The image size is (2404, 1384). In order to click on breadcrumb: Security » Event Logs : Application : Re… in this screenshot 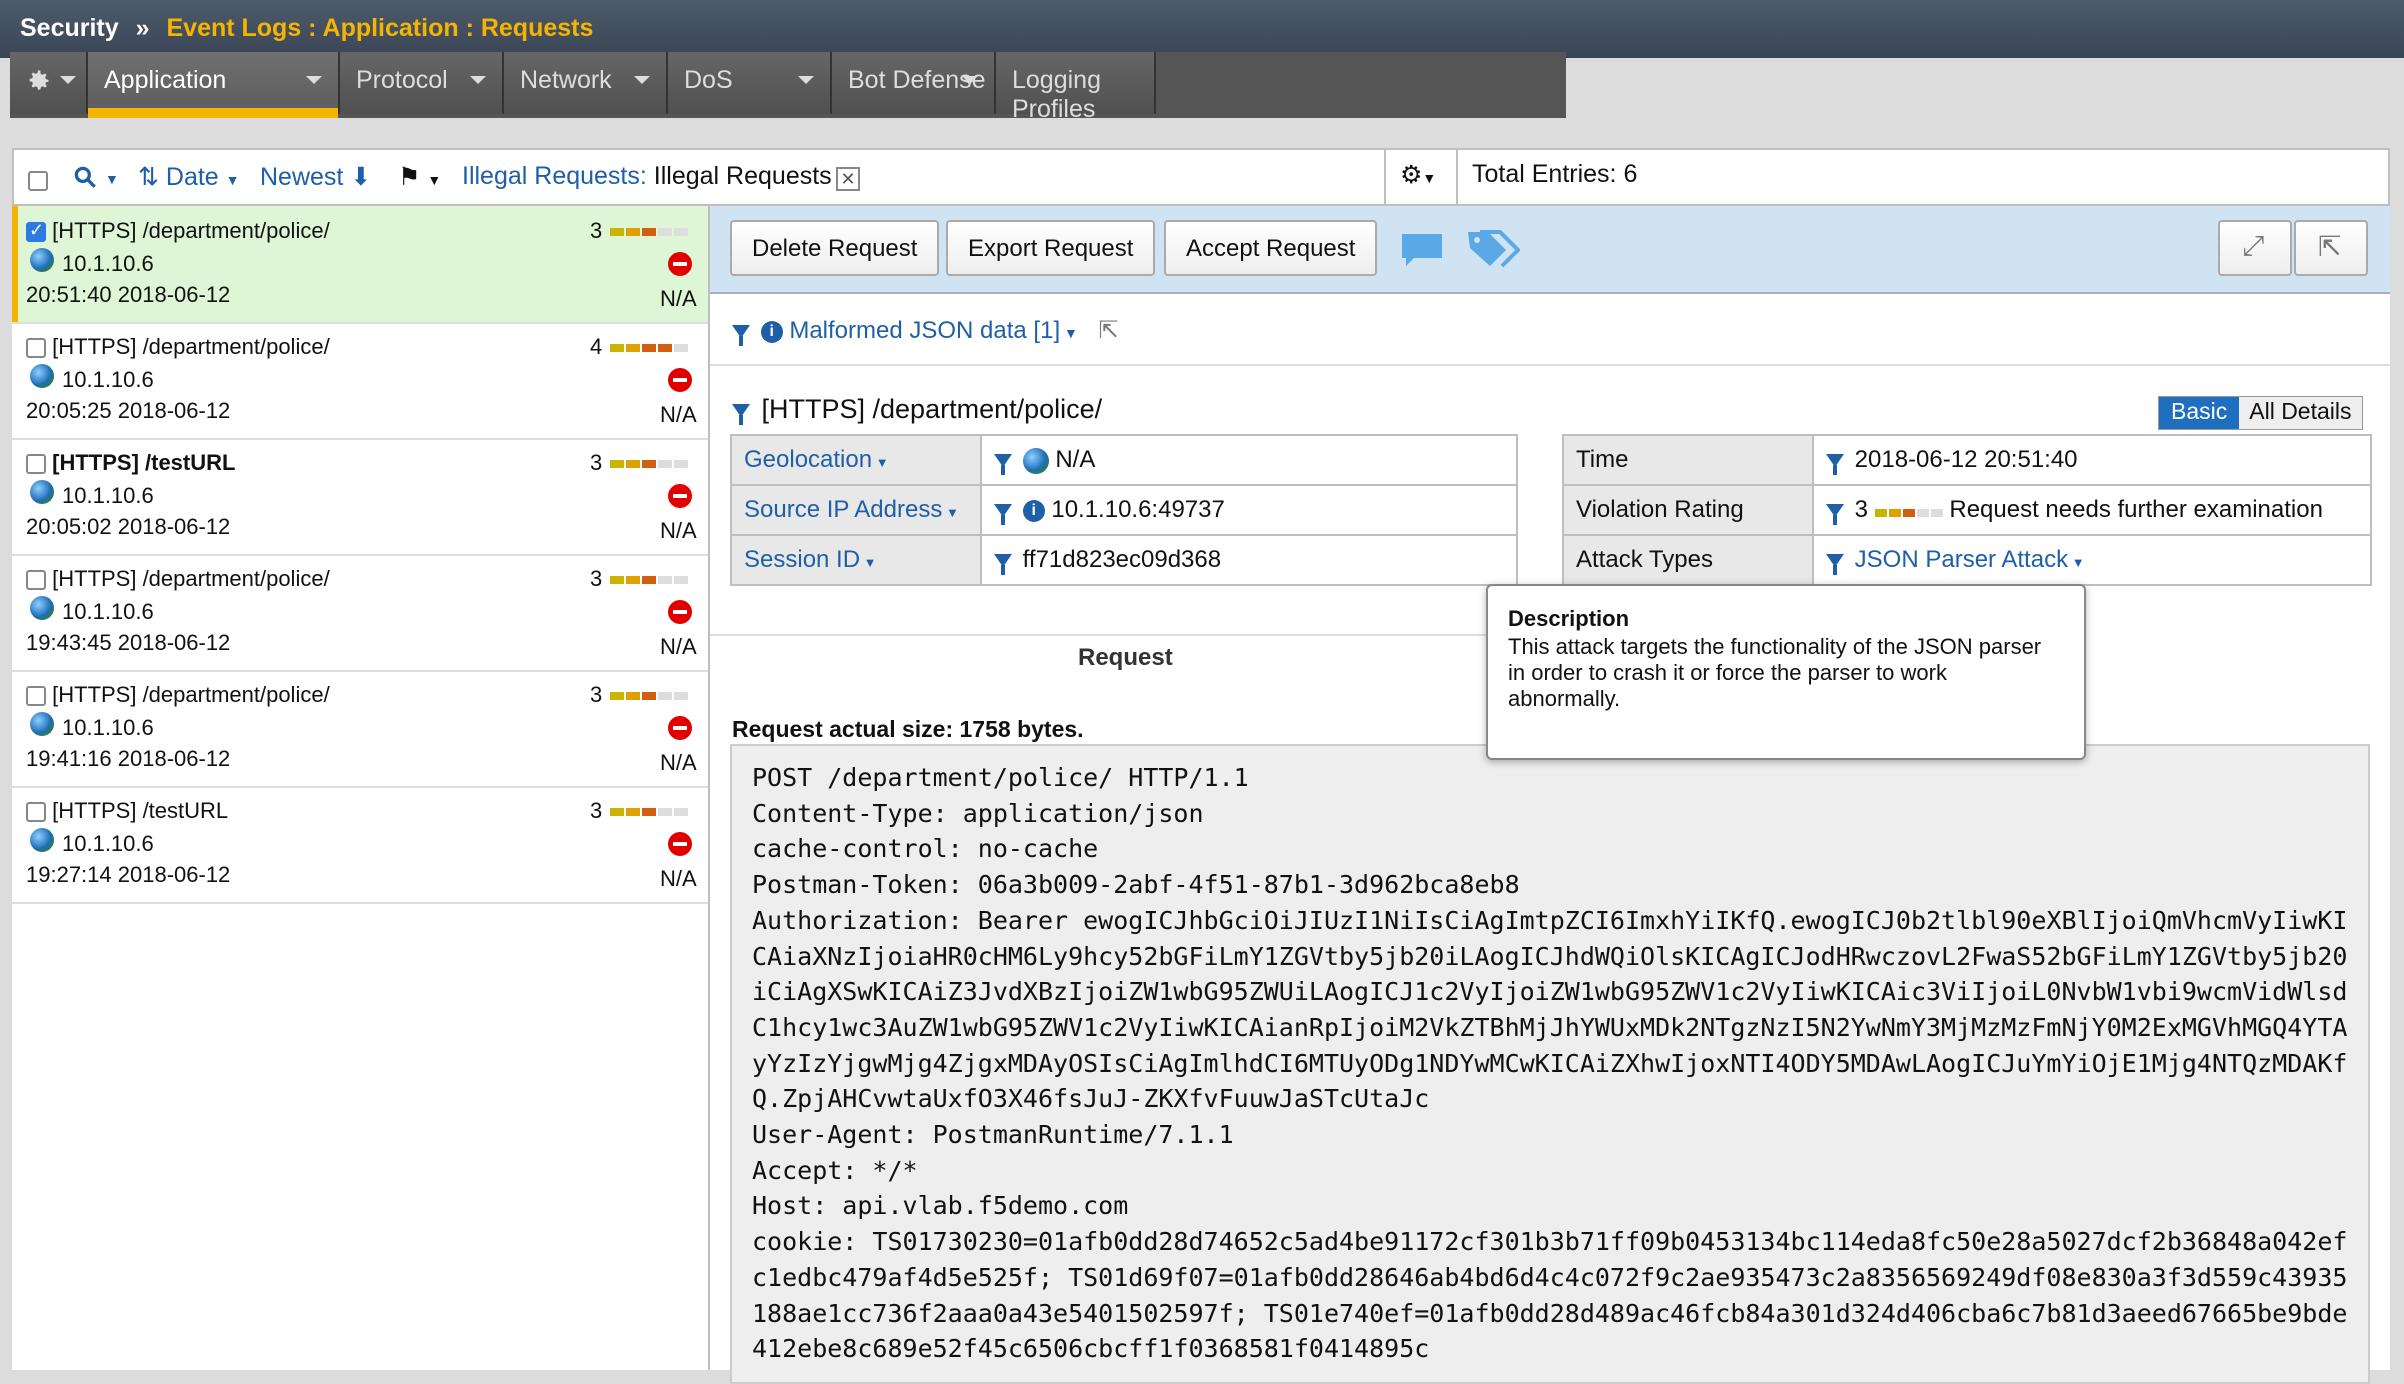, I will do `click(306, 28)`.